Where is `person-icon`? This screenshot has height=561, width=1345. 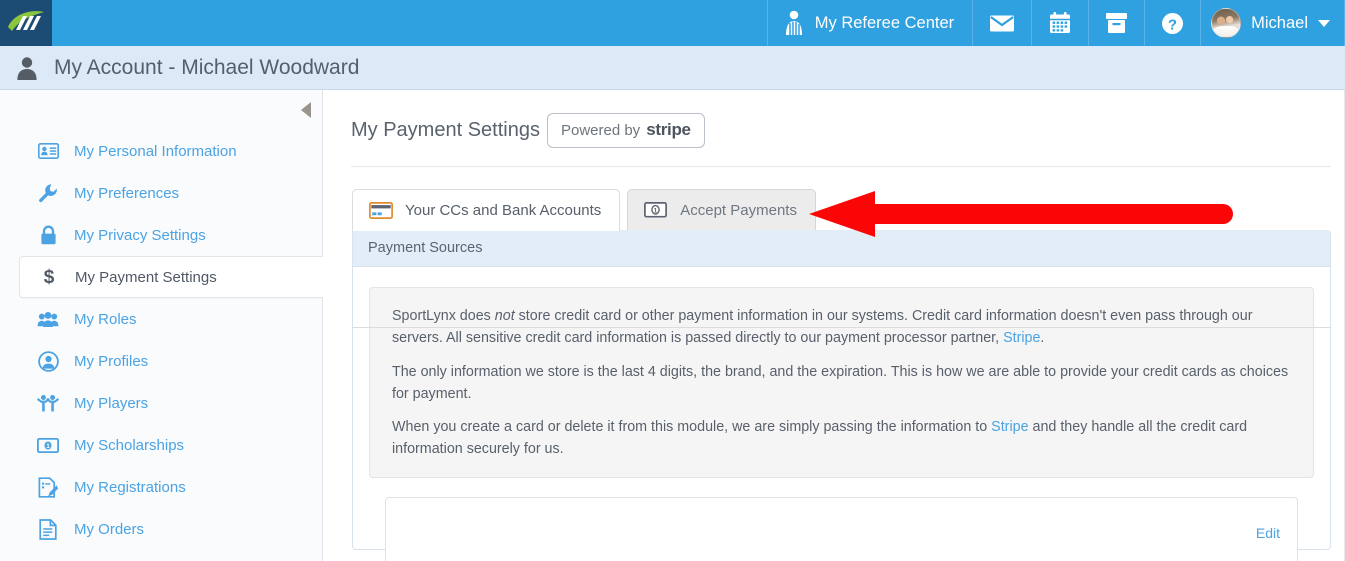
person-icon is located at coordinates (27, 68).